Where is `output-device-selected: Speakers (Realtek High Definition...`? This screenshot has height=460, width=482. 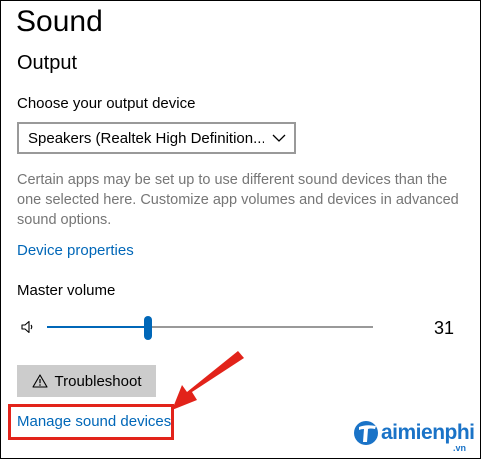 output-device-selected: Speakers (Realtek High Definition... is located at coordinates (146, 138).